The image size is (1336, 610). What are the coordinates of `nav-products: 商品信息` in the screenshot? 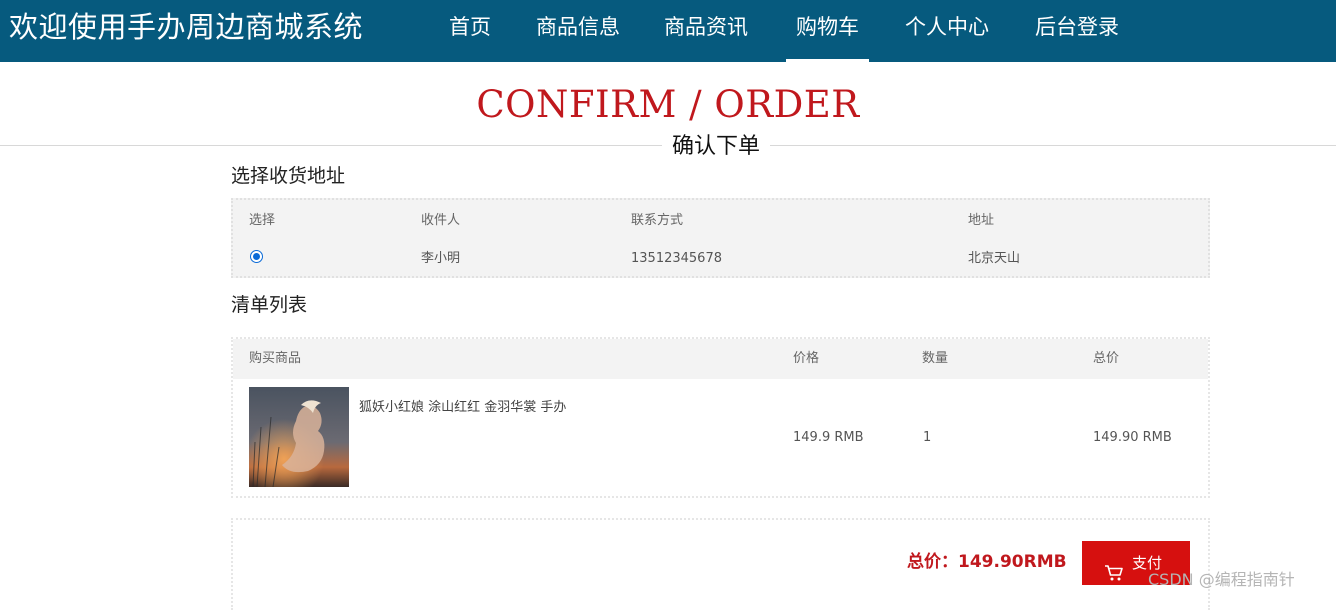 It's located at (578, 27).